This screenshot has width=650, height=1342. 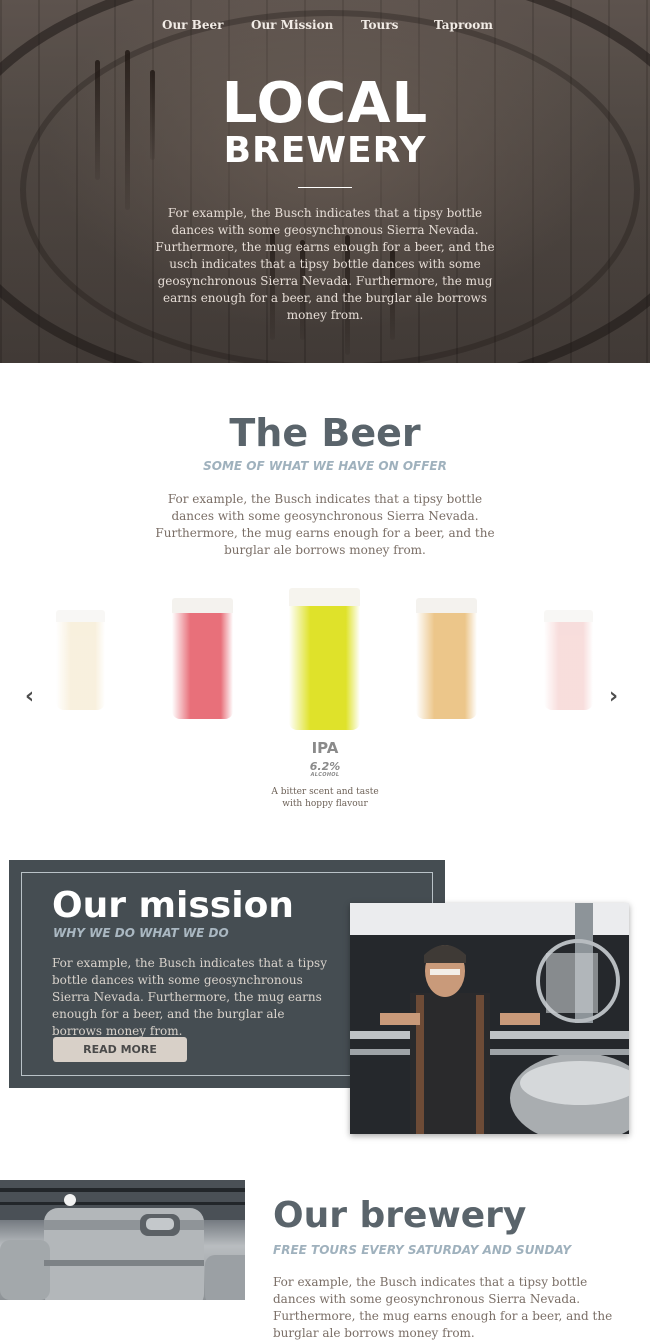 What do you see at coordinates (141, 933) in the screenshot?
I see `mission-subtitle: WHY WE DO WHAT WE DO` at bounding box center [141, 933].